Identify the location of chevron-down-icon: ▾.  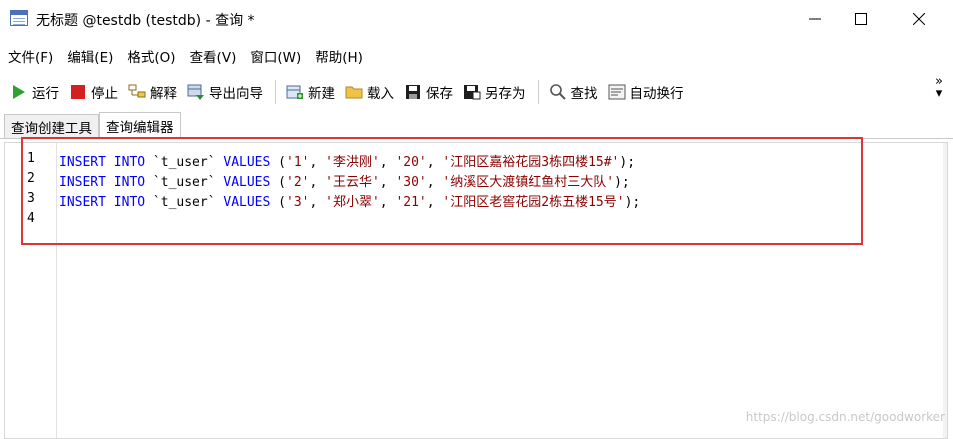
(939, 93).